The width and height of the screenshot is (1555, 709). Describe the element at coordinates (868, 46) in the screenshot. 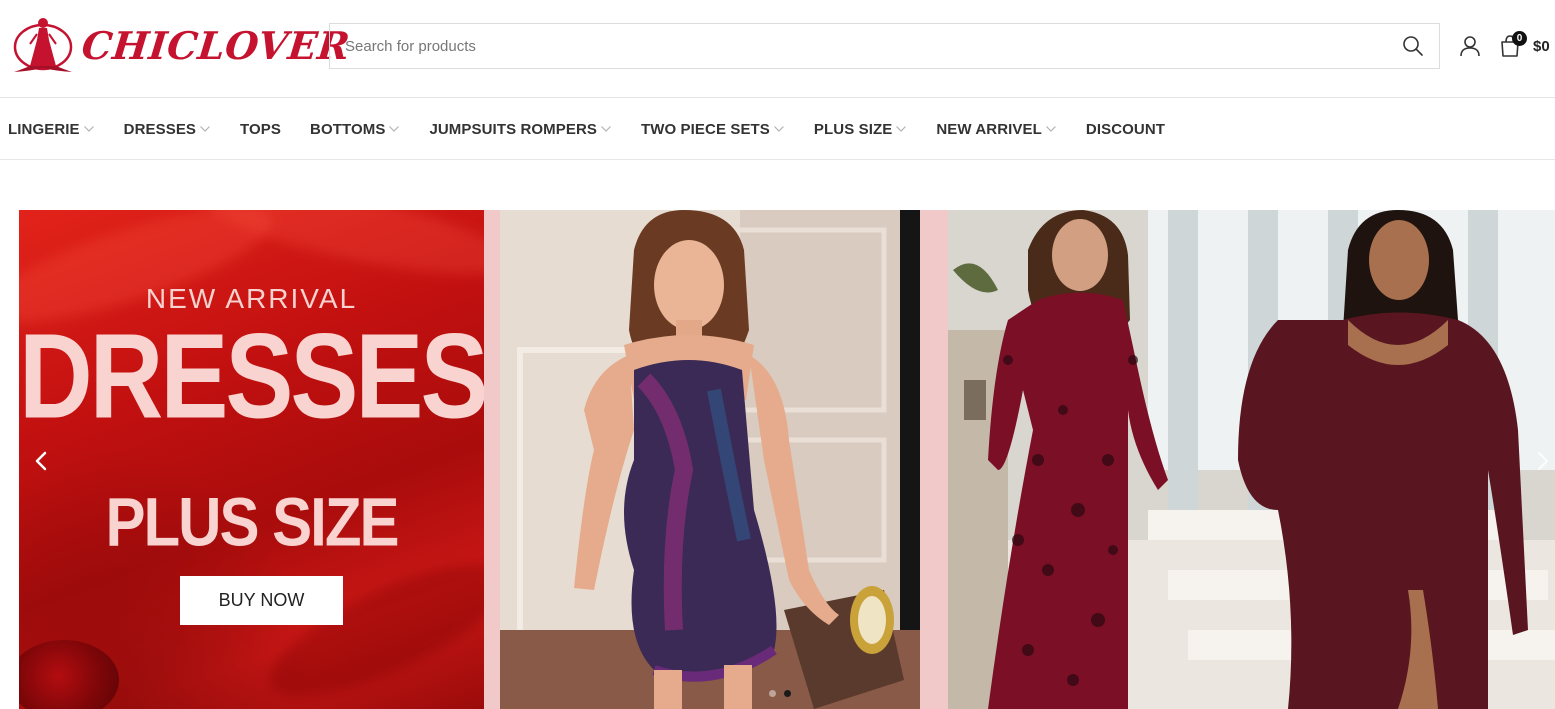

I see `search-input` at that location.